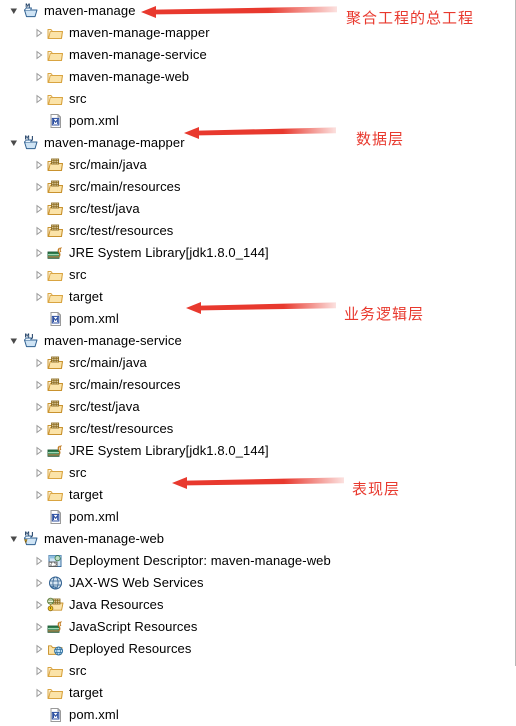  I want to click on svg-text: 2.5, so click(53, 565).